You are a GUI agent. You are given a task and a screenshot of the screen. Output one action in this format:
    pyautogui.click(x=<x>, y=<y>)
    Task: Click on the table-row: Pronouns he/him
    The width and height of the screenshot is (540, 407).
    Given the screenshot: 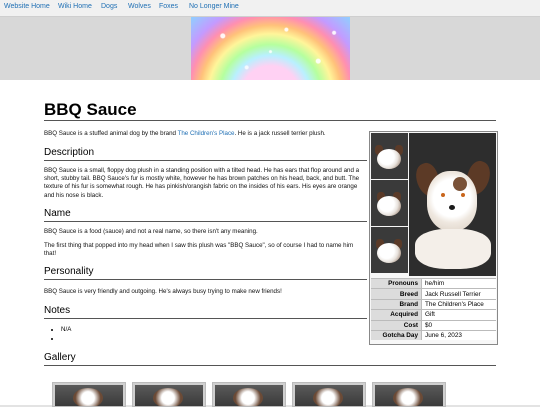 What is the action you would take?
    pyautogui.click(x=433, y=283)
    